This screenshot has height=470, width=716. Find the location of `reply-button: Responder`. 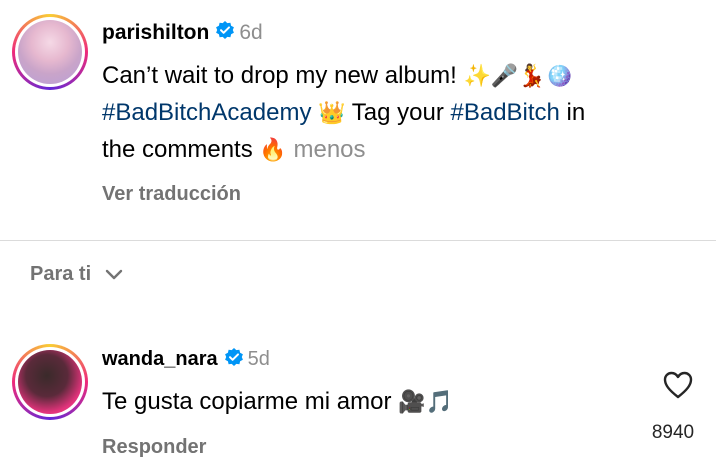

reply-button: Responder is located at coordinates (154, 447).